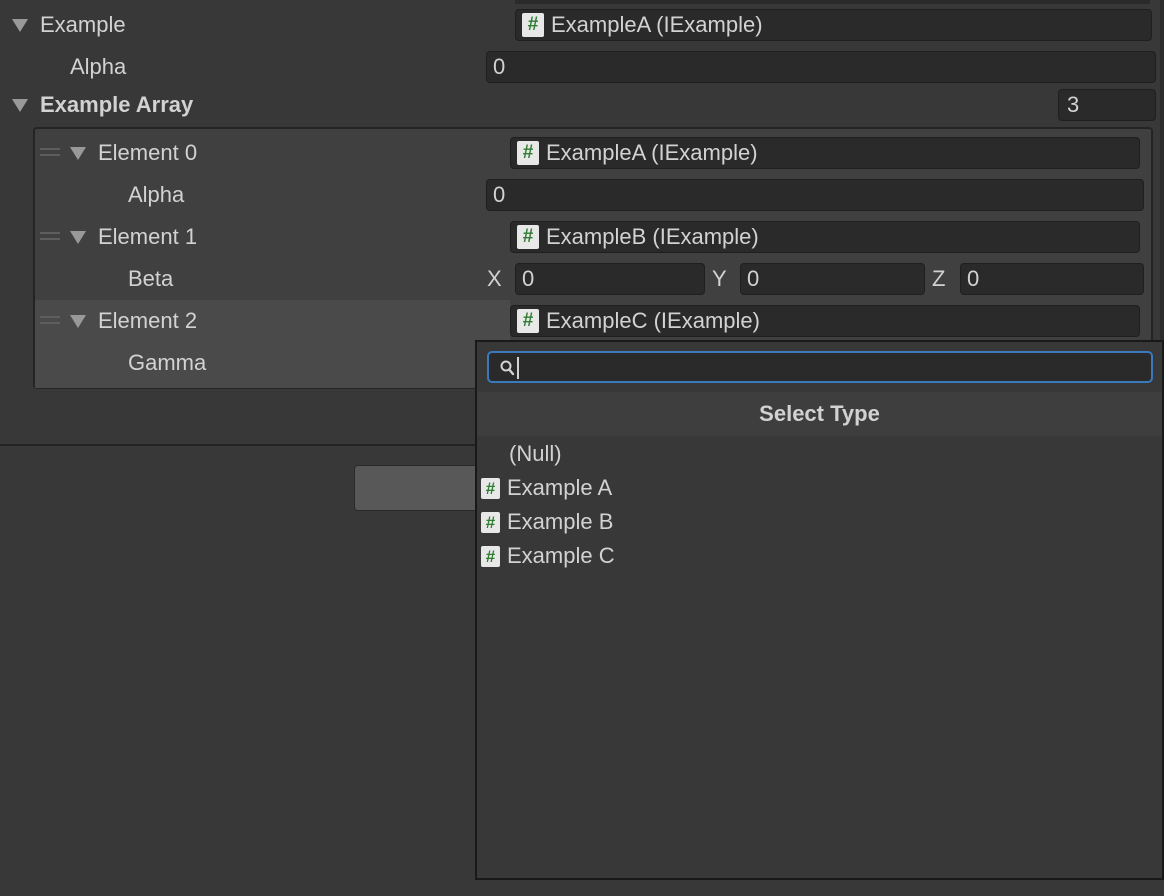 The image size is (1164, 896). I want to click on popup-item-example-b: # Example B, so click(547, 522).